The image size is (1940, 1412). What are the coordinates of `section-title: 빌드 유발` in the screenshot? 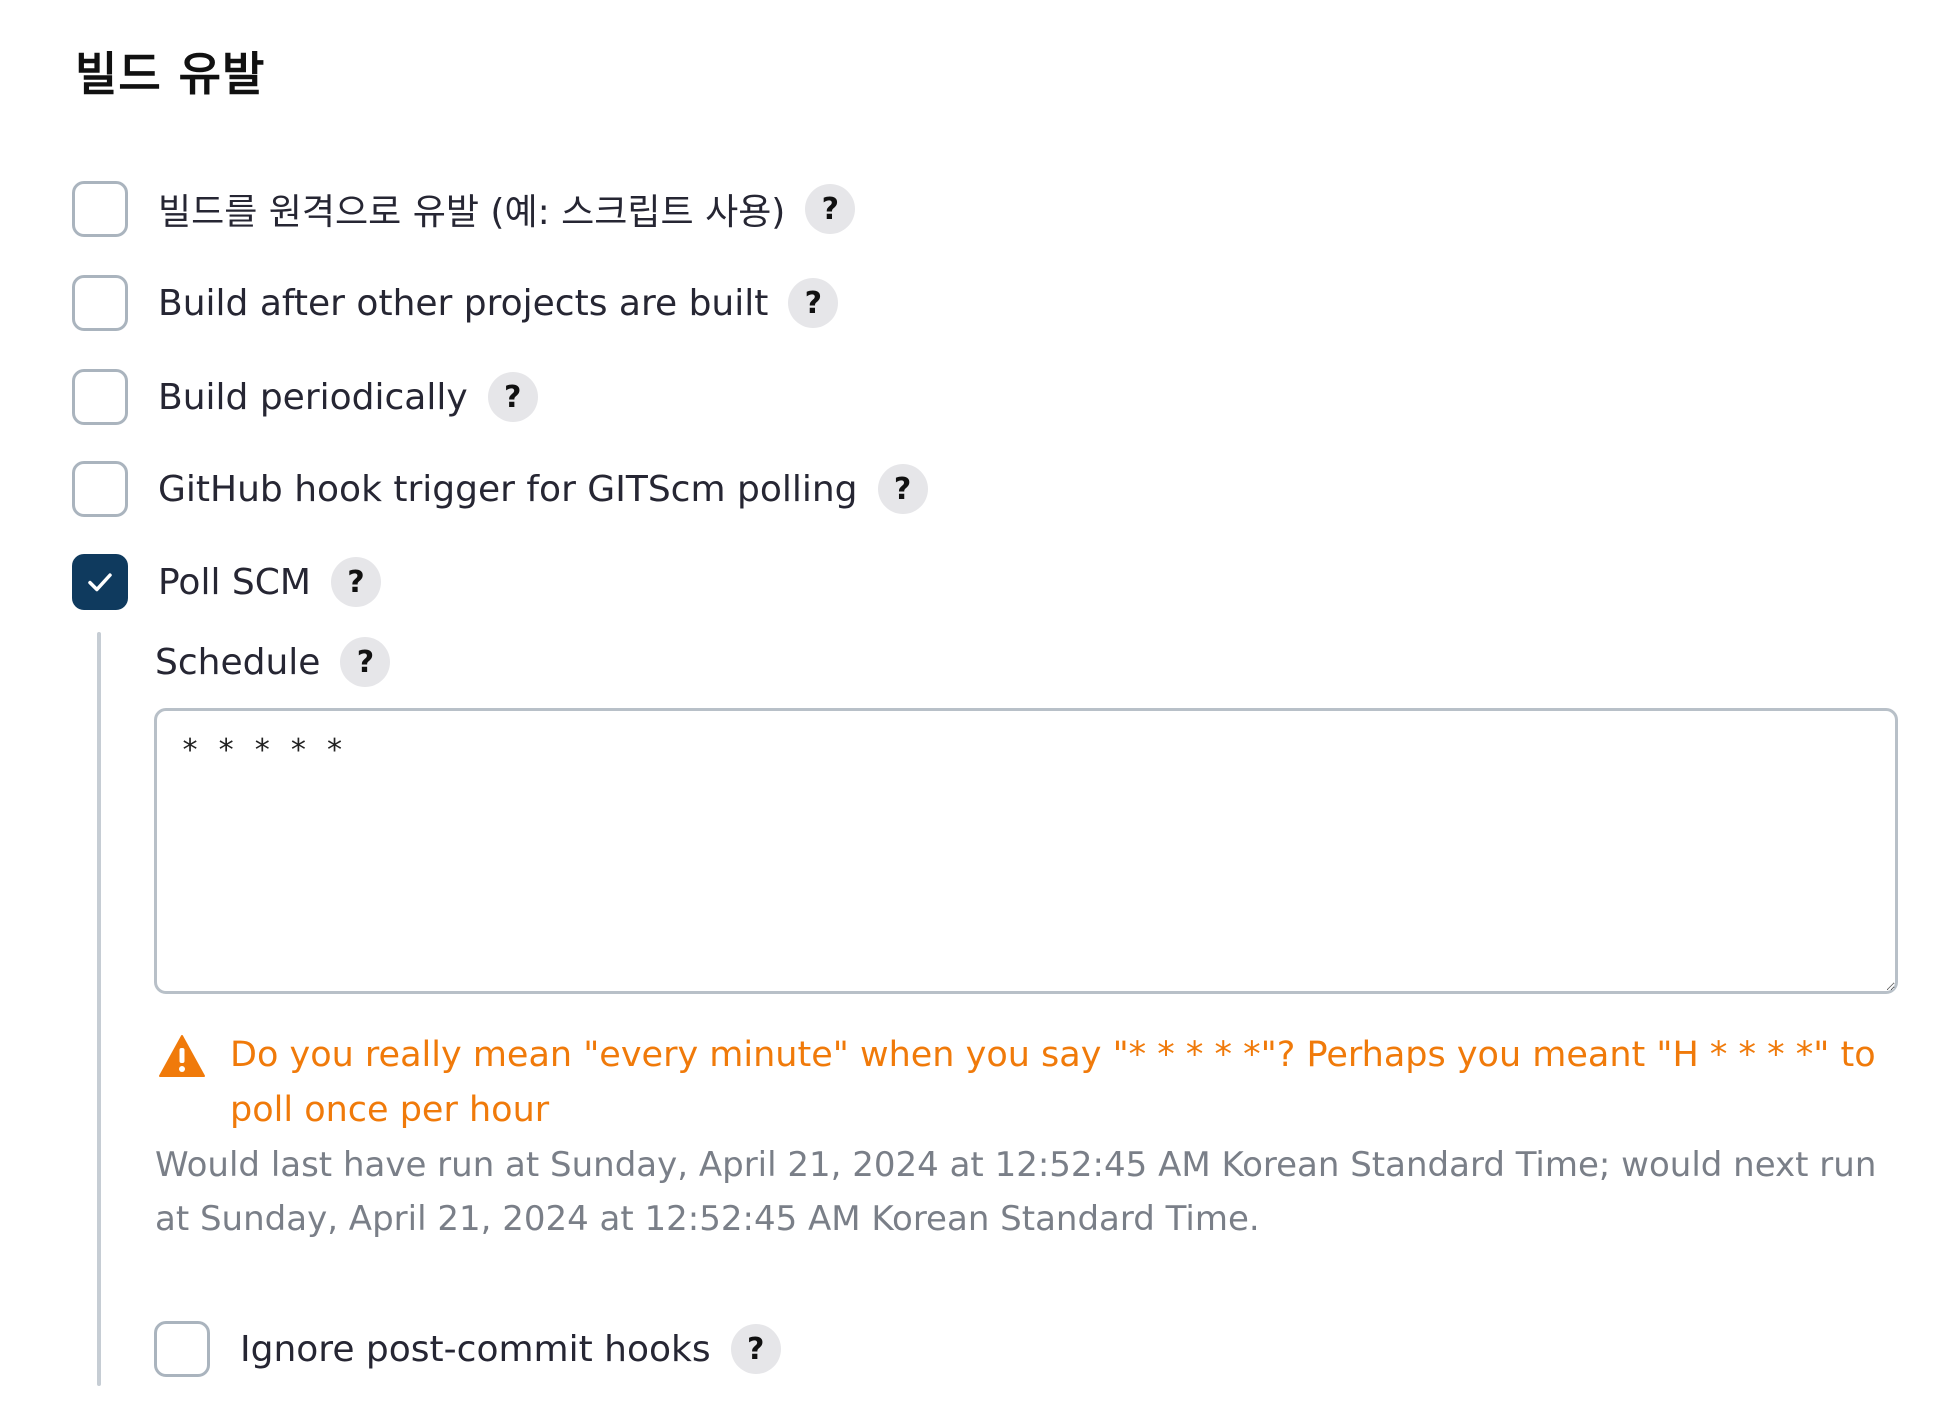 It's located at (170, 74).